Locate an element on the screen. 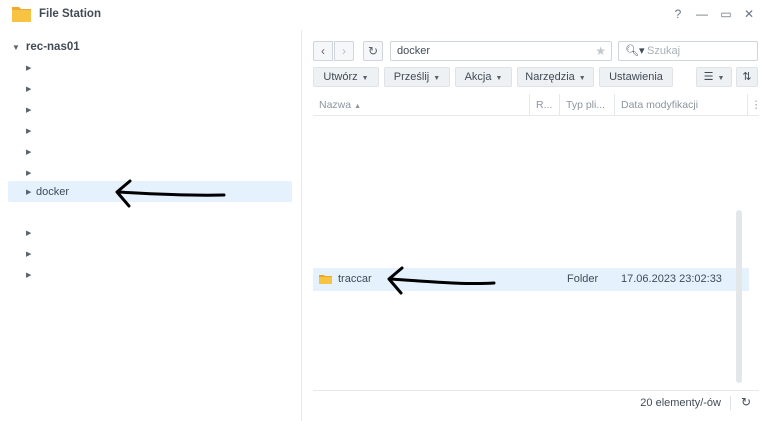  forward-button: › is located at coordinates (344, 51).